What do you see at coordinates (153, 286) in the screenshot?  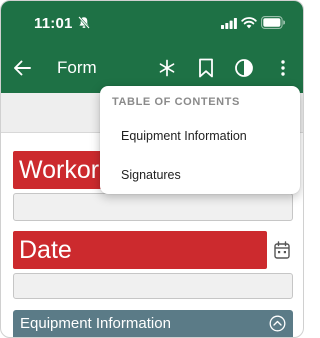 I see `date-input` at bounding box center [153, 286].